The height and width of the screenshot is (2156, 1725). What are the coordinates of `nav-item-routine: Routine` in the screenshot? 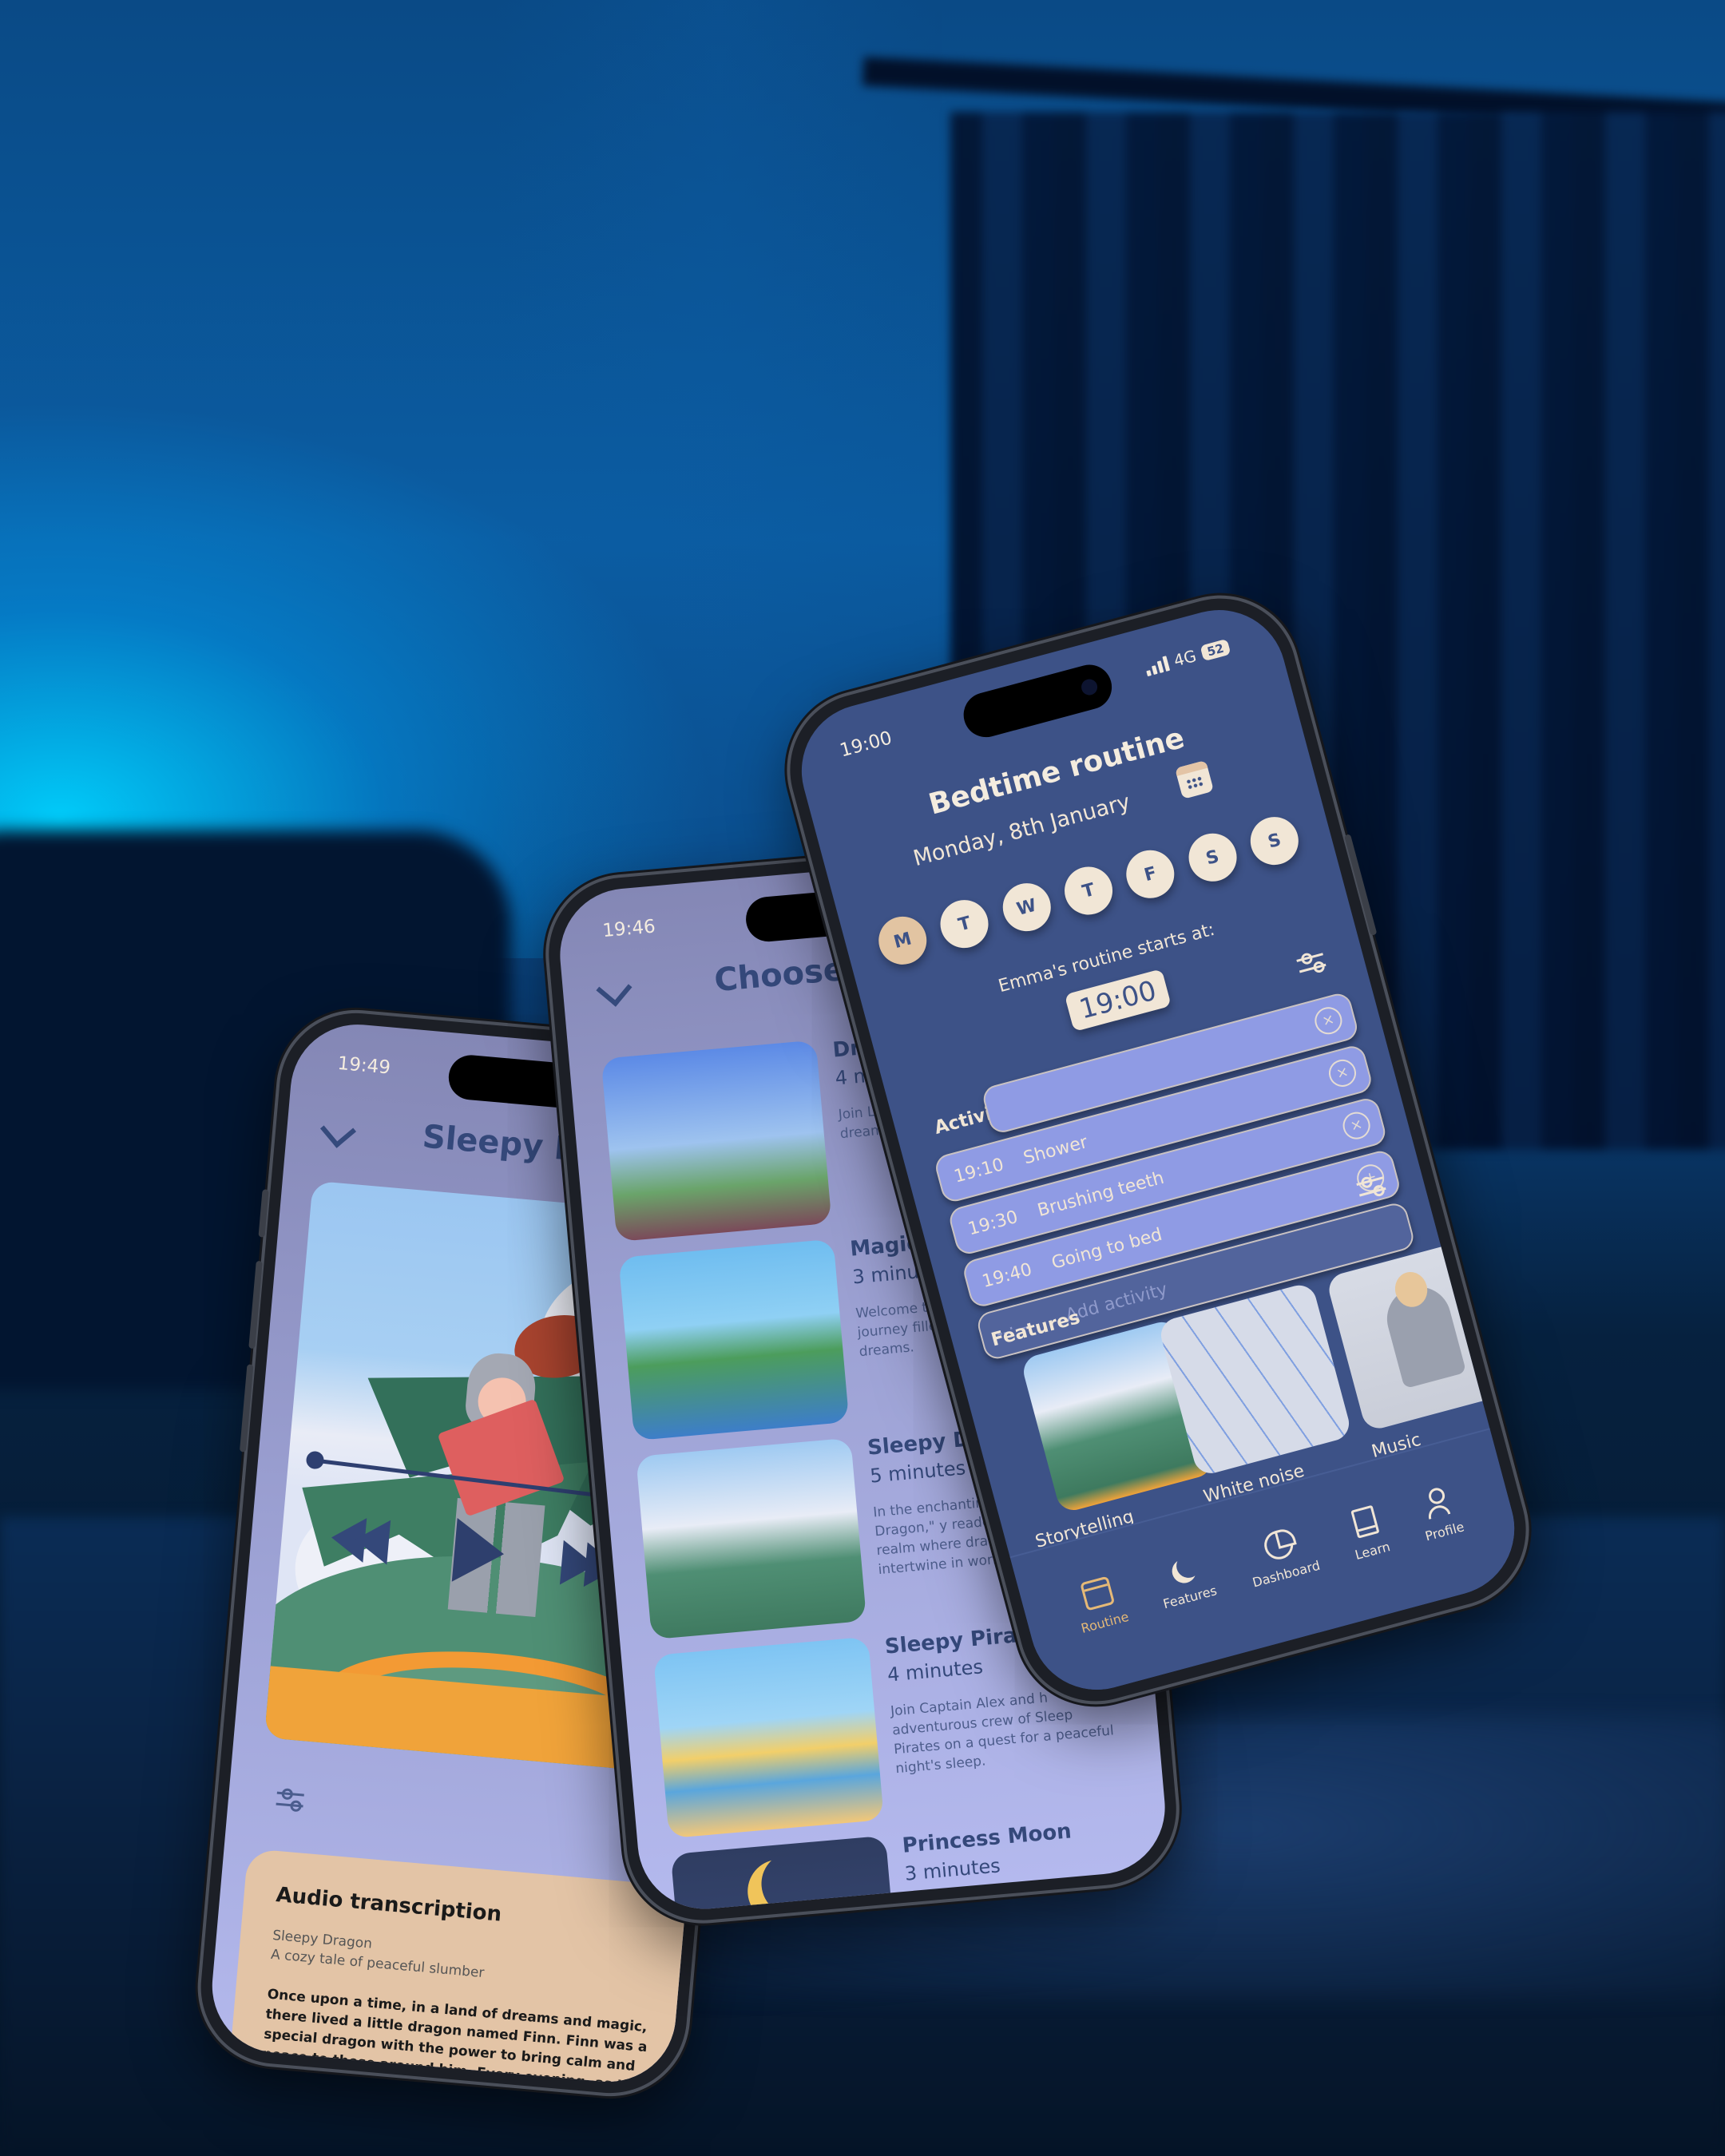 It's located at (1100, 1604).